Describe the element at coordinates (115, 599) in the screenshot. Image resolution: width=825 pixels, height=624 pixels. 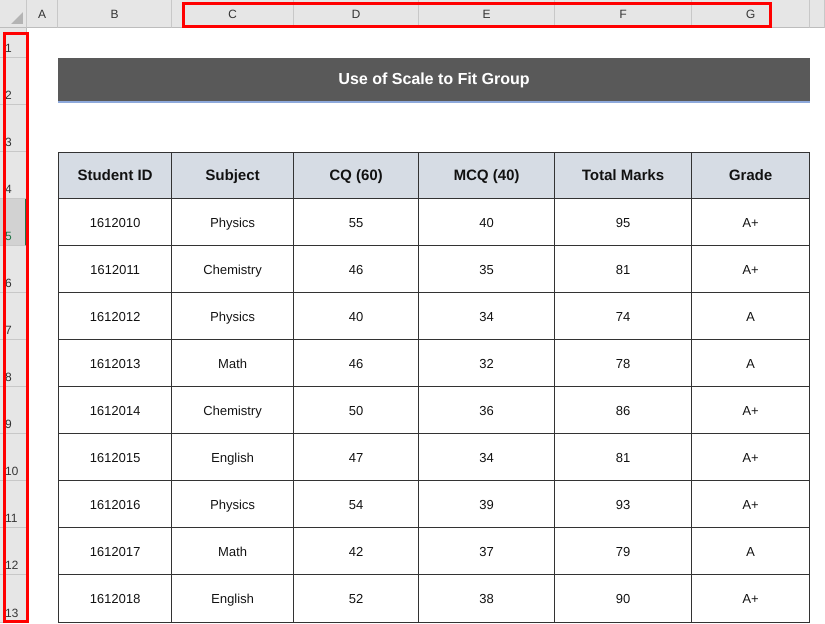
I see `table-cell: 1612018` at that location.